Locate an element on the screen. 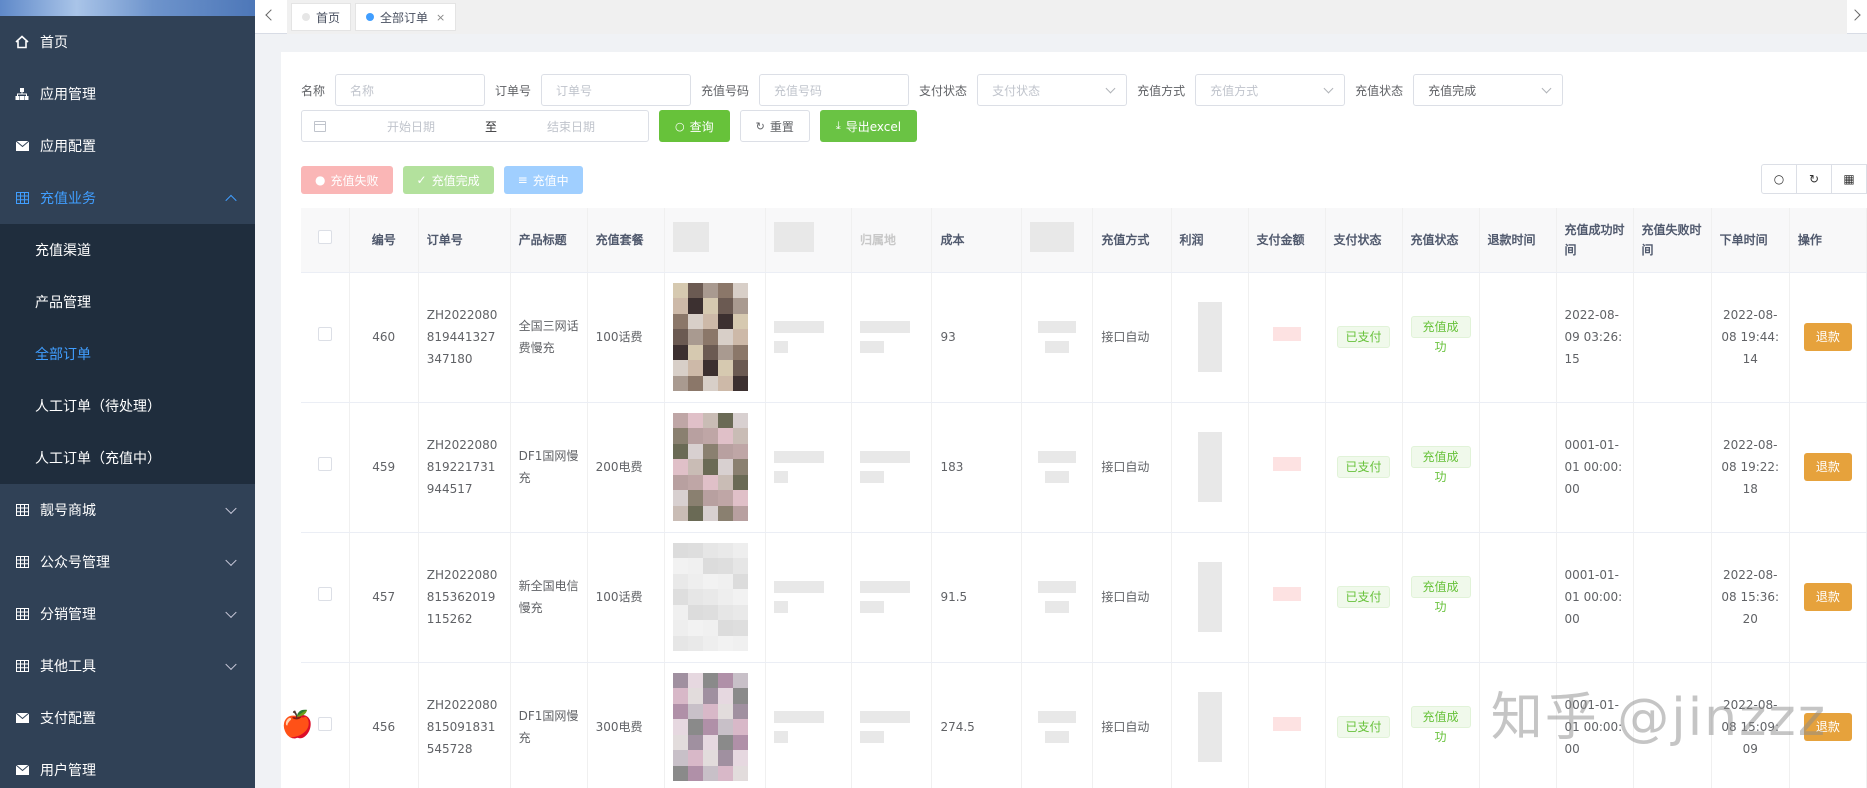 This screenshot has width=1867, height=788. chevron-right-icon is located at coordinates (1855, 15).